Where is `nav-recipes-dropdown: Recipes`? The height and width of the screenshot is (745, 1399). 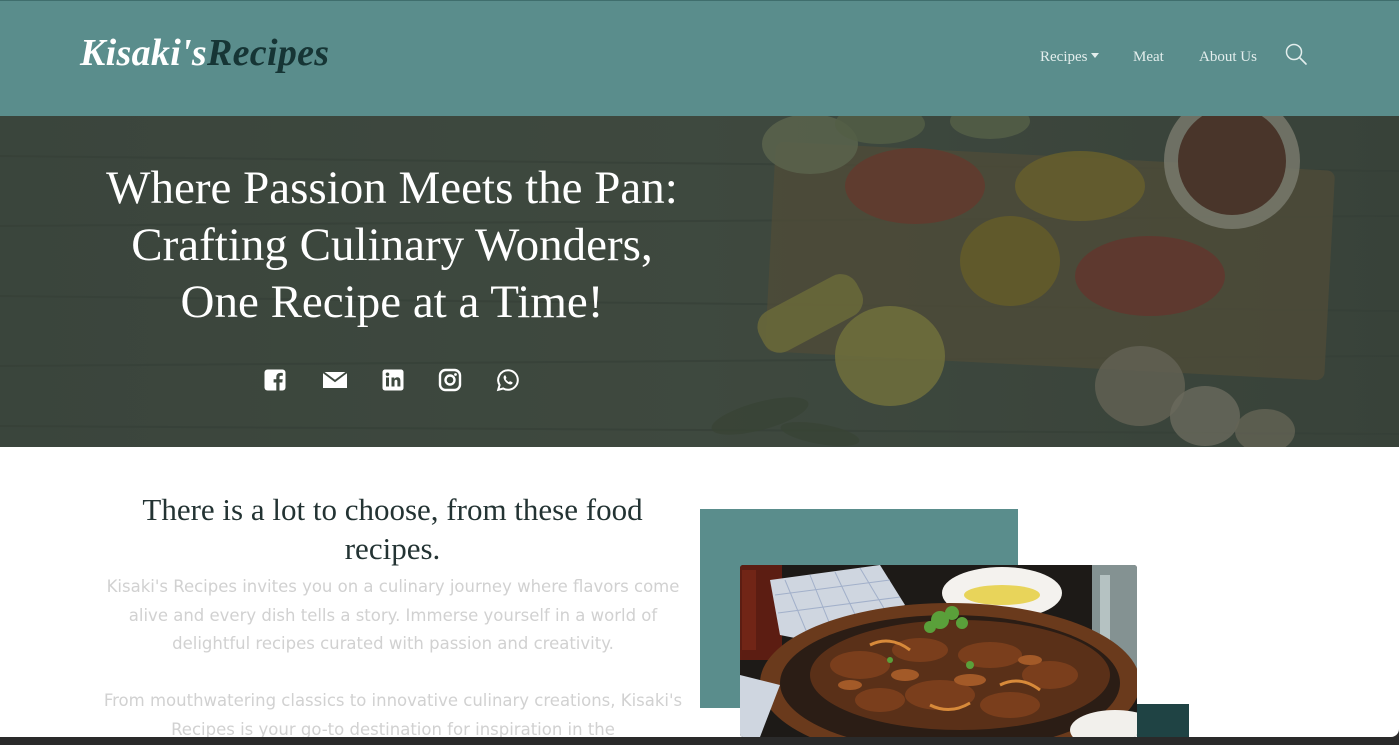 nav-recipes-dropdown: Recipes is located at coordinates (1070, 57).